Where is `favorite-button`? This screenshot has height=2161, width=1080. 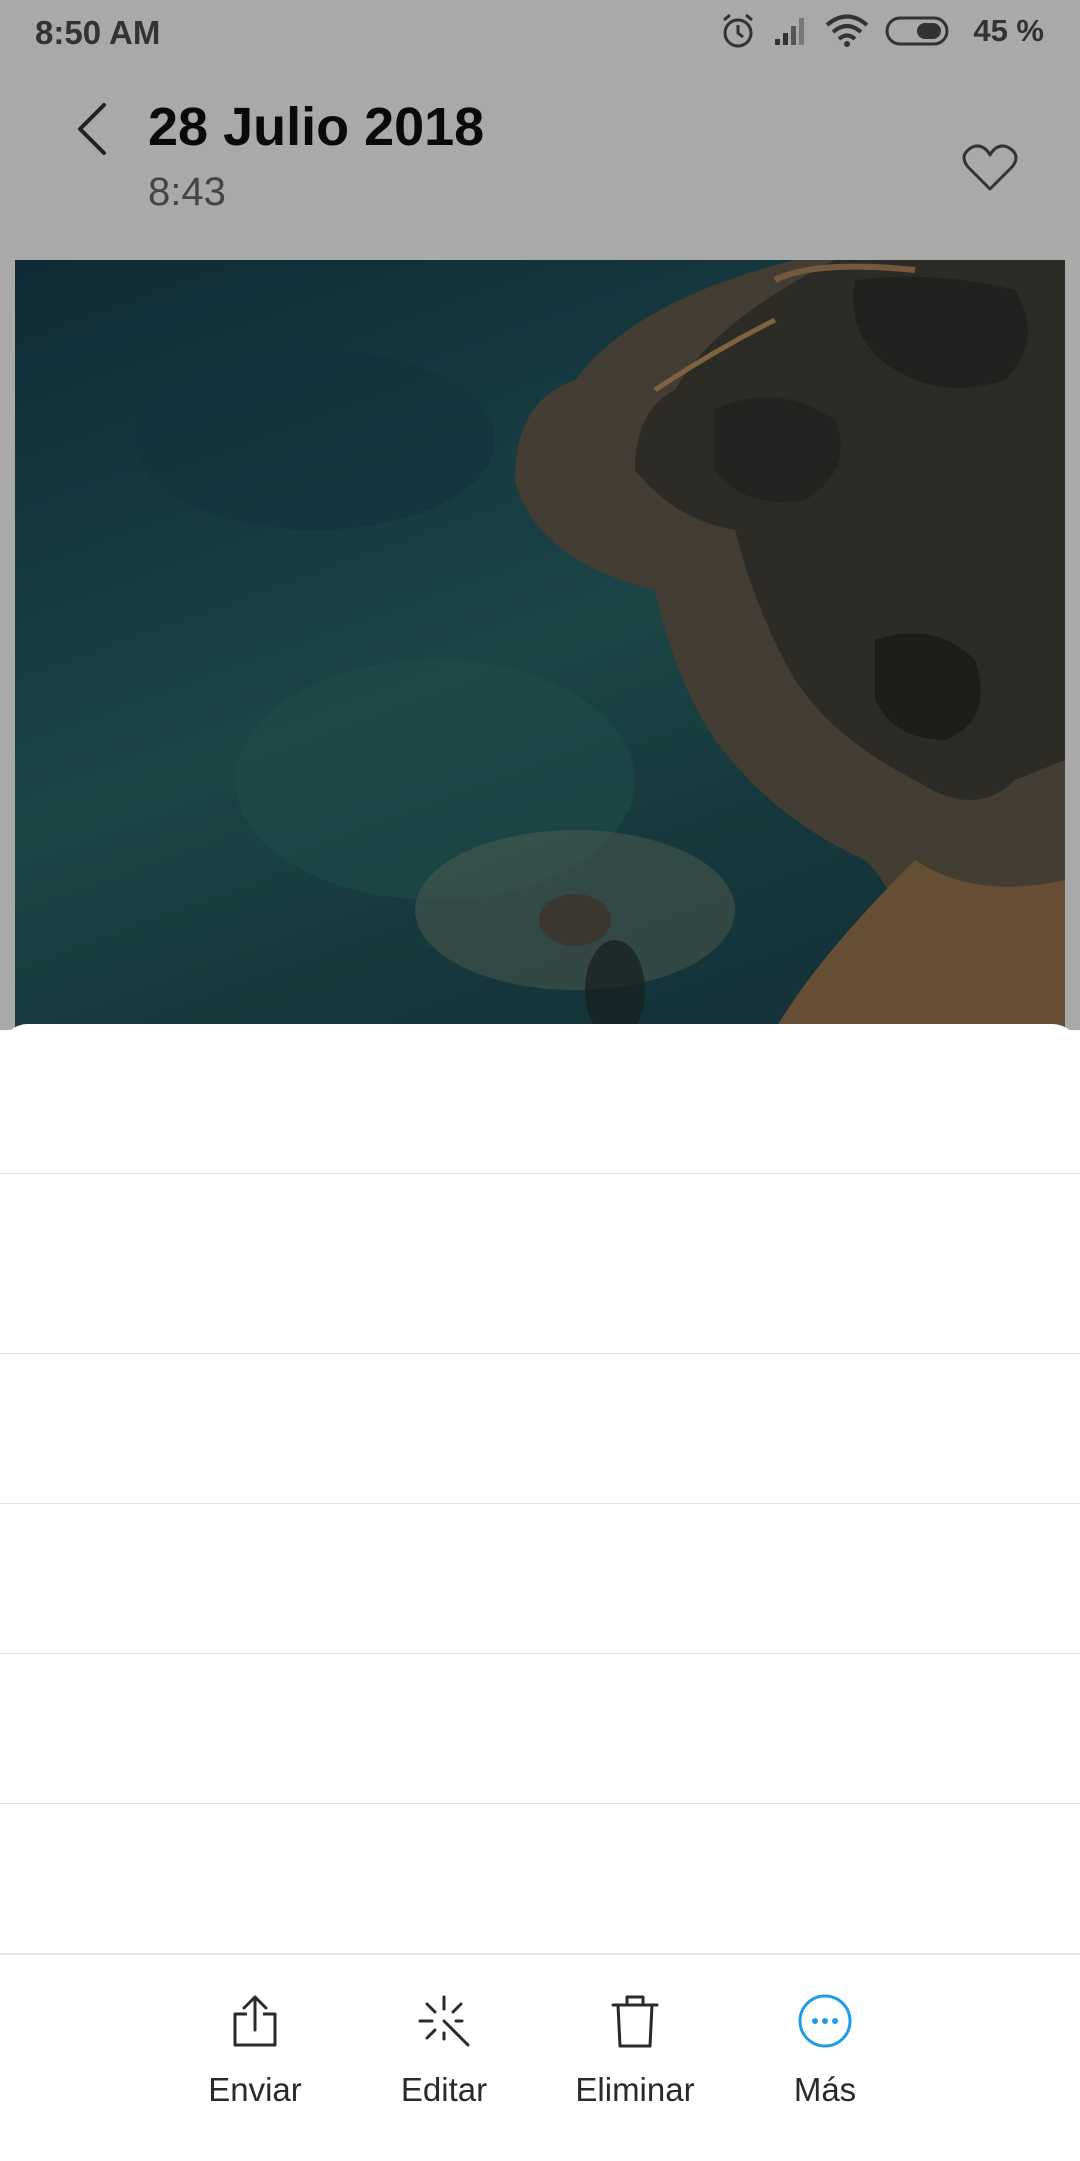 favorite-button is located at coordinates (990, 170).